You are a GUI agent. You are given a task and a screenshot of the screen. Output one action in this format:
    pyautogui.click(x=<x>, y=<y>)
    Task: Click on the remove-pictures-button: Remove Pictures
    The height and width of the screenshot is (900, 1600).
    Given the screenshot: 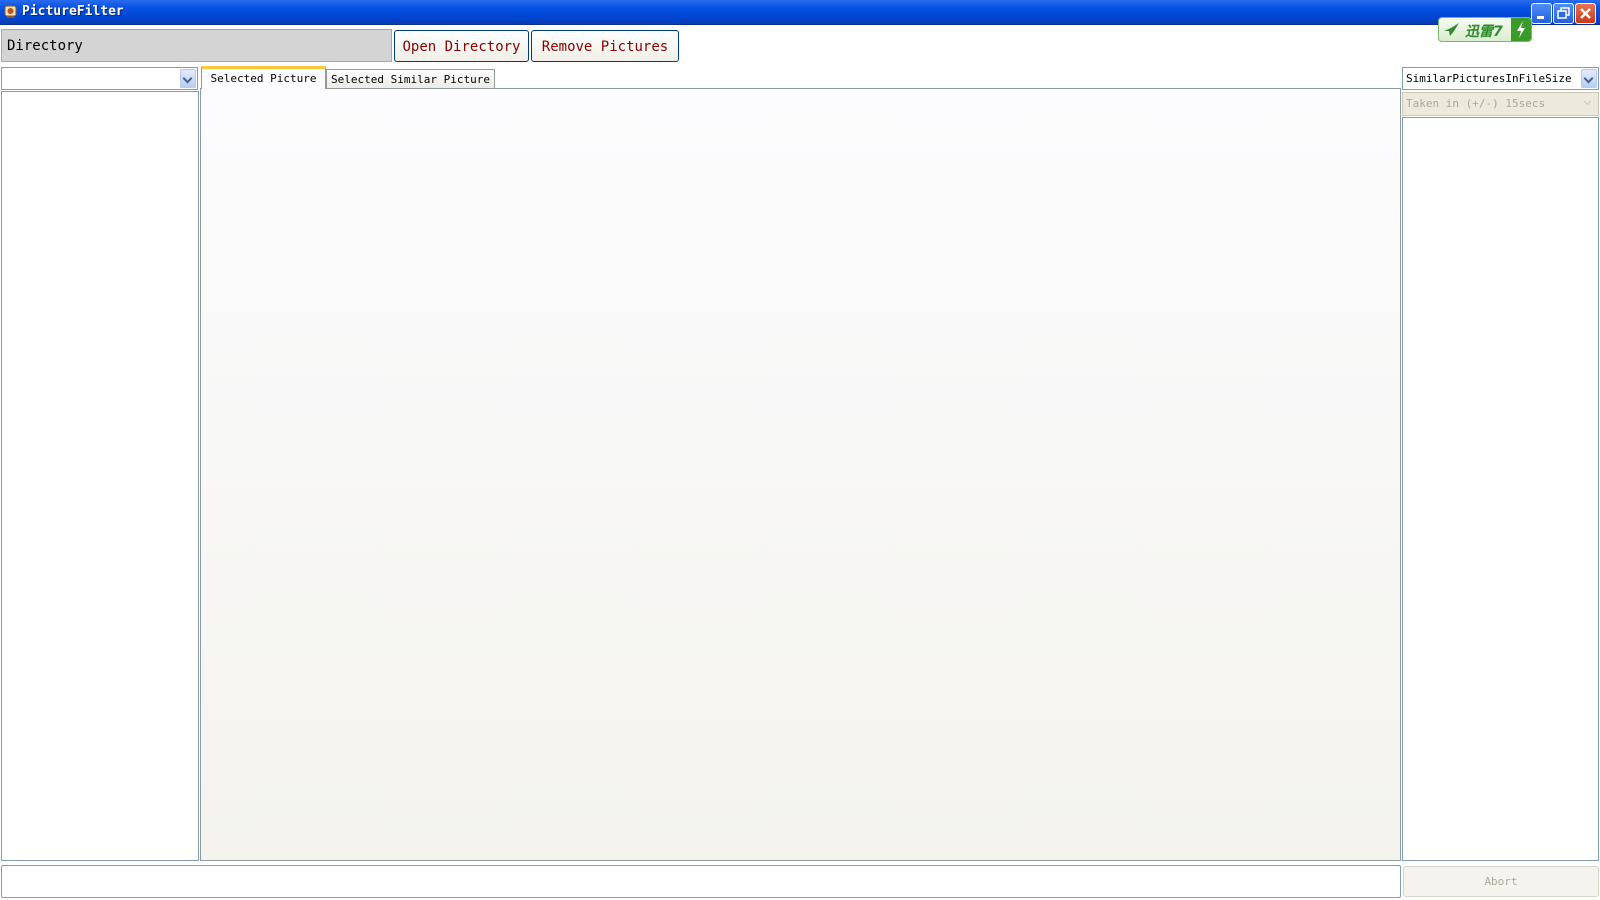 What is the action you would take?
    pyautogui.click(x=605, y=46)
    